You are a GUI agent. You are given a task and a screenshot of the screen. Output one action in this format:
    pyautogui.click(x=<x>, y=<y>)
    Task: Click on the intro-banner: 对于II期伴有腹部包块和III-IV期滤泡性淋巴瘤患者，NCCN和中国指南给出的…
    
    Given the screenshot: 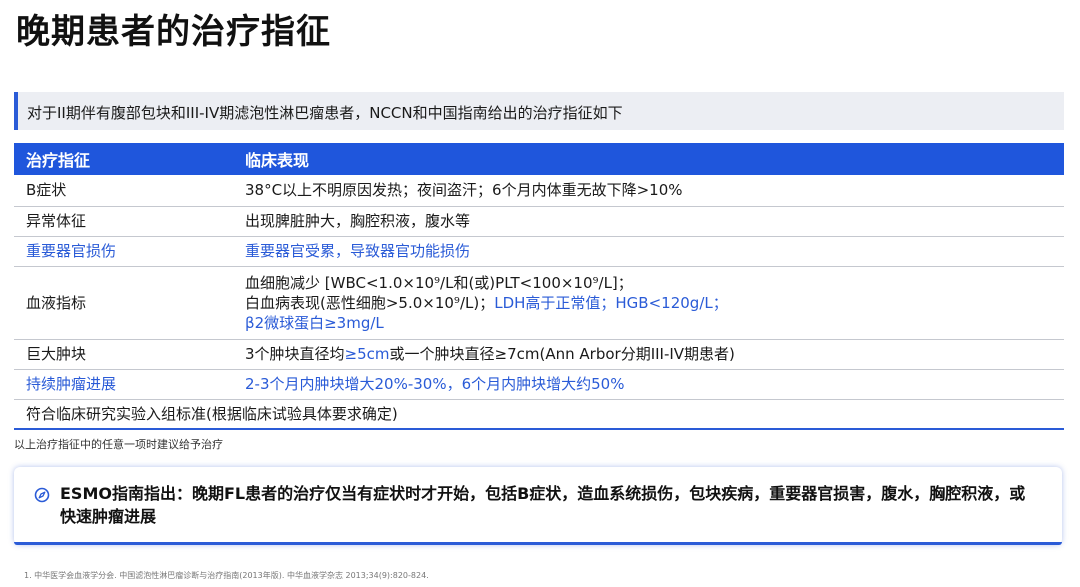 What is the action you would take?
    pyautogui.click(x=539, y=111)
    